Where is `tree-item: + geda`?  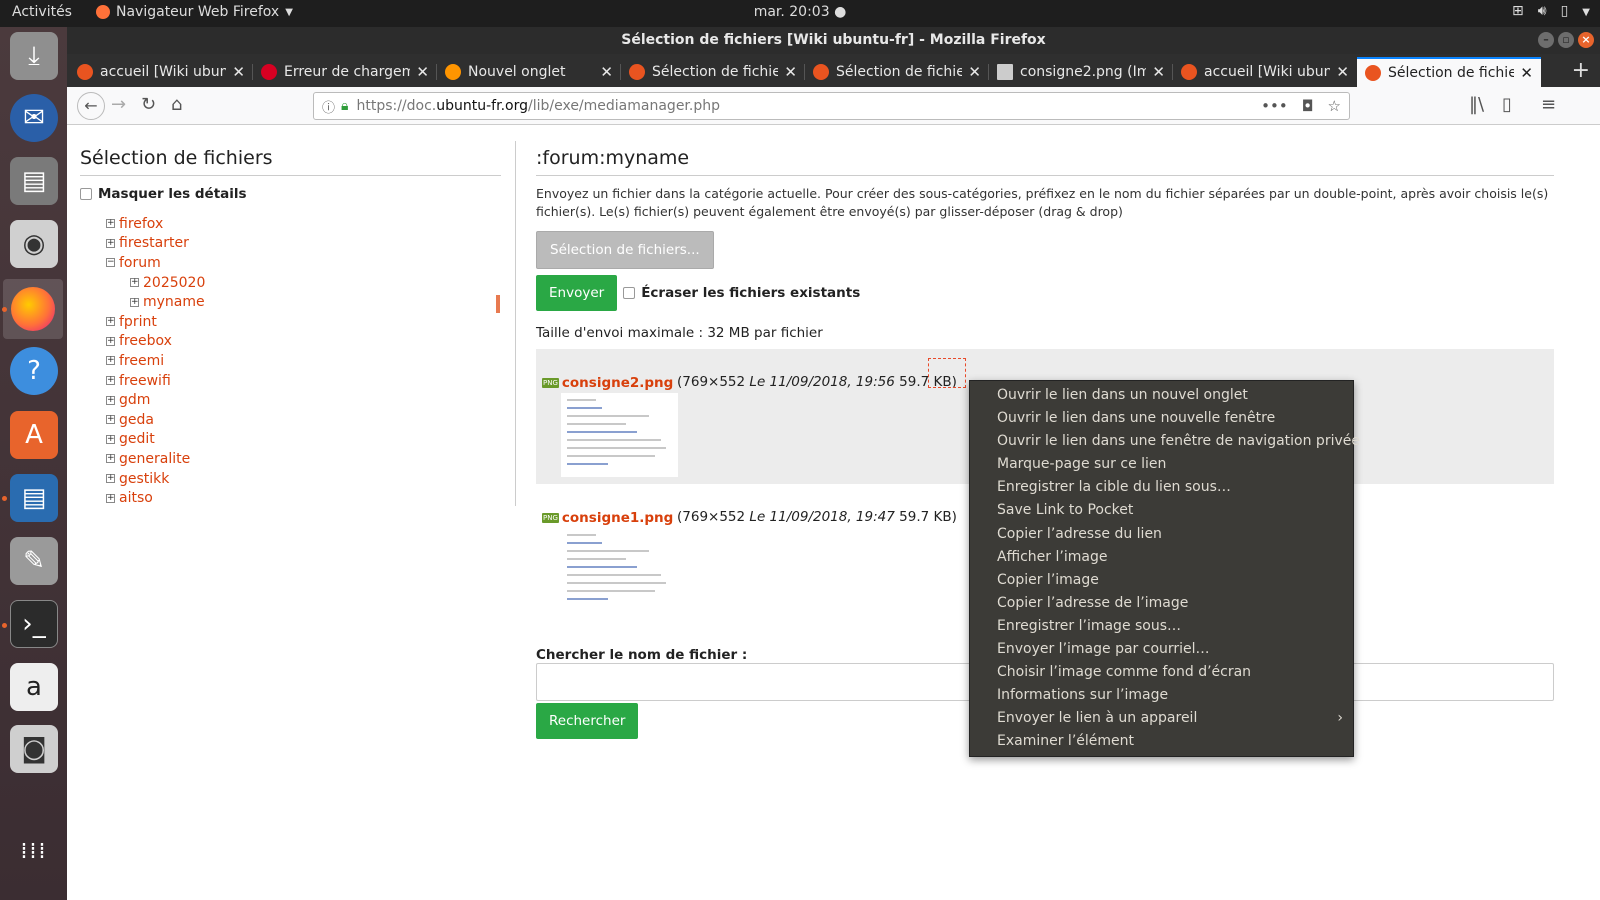 tree-item: + geda is located at coordinates (303, 420).